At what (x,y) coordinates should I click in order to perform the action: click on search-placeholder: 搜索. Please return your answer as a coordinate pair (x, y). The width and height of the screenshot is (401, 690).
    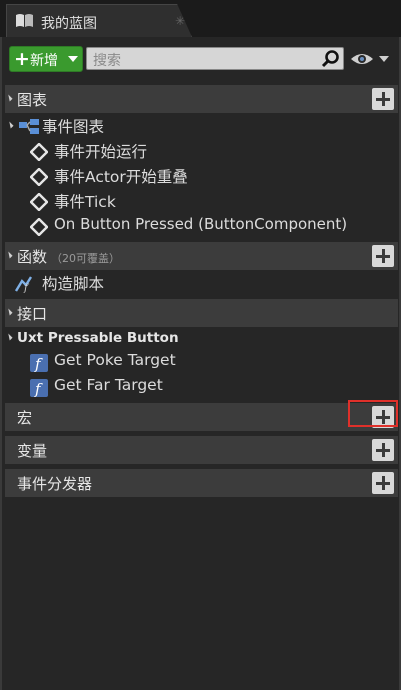
    Looking at the image, I should click on (107, 61).